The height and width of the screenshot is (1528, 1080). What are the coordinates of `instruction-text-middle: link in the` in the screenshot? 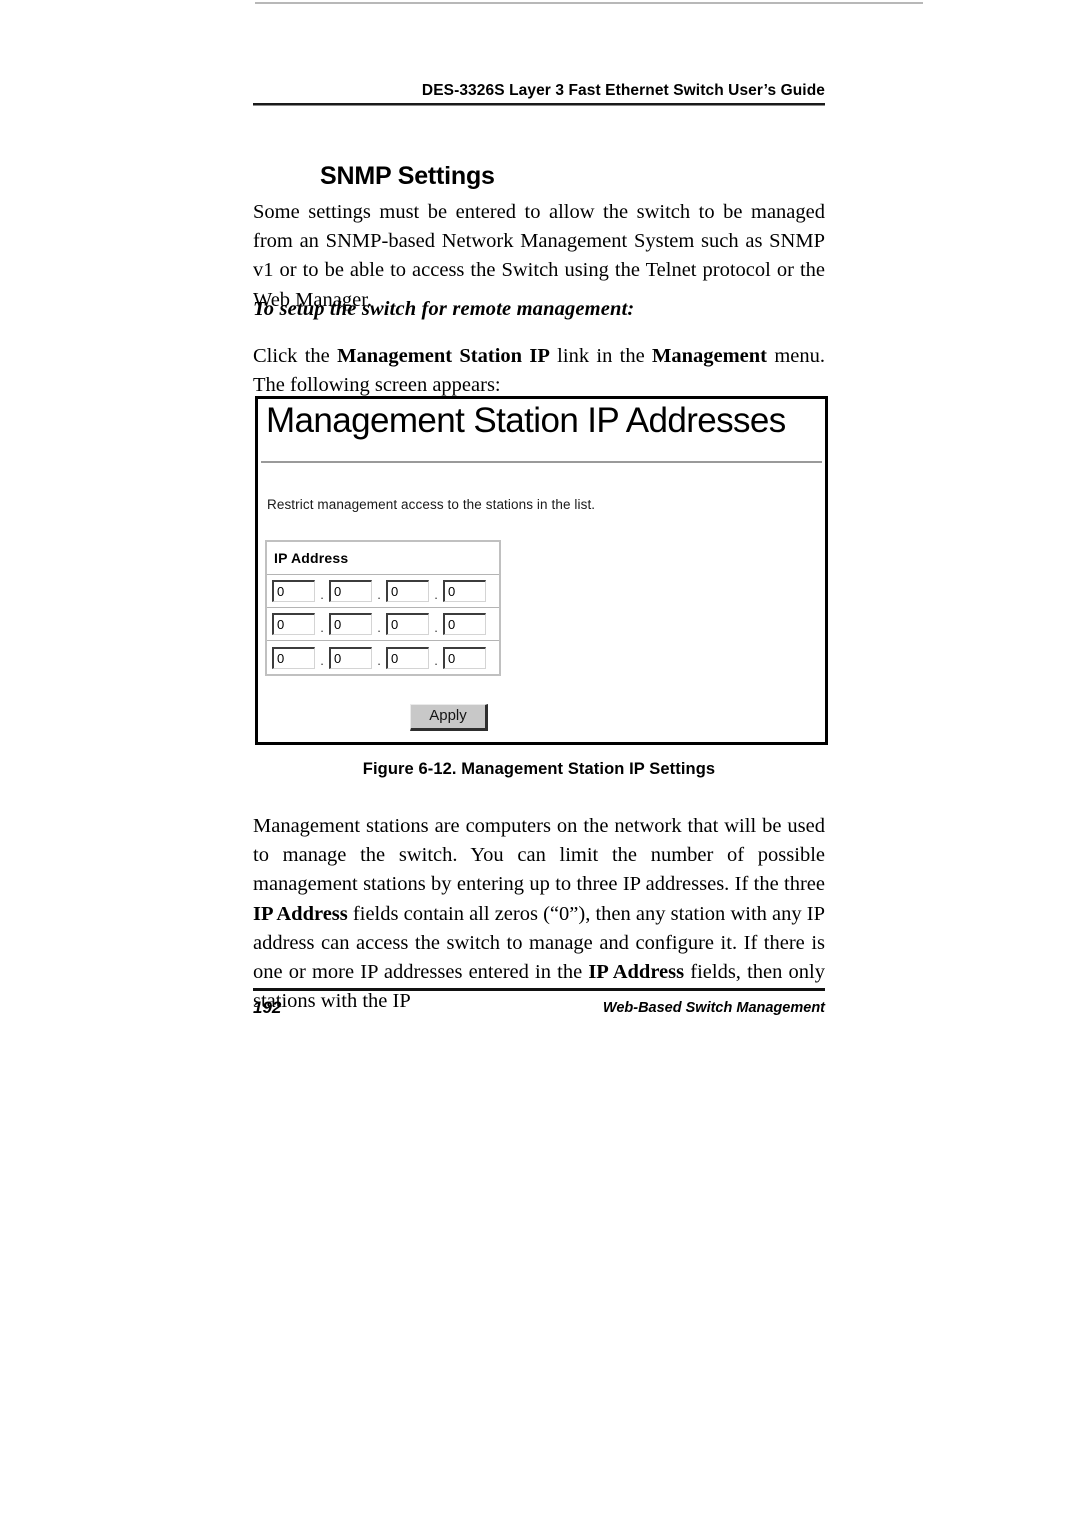 It's located at (600, 356).